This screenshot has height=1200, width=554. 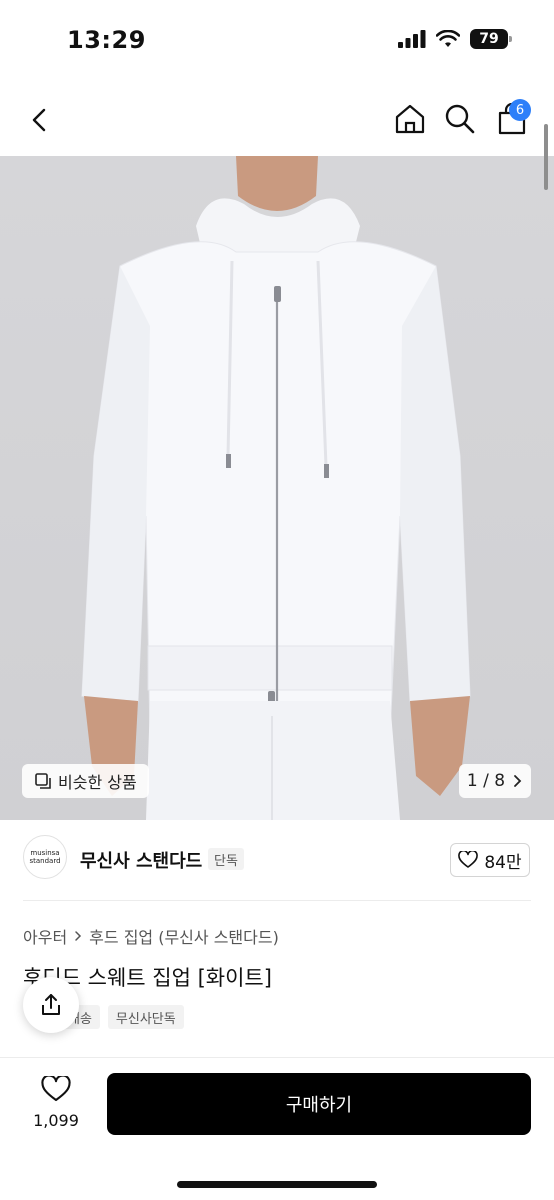 I want to click on home-indicator, so click(x=277, y=1184).